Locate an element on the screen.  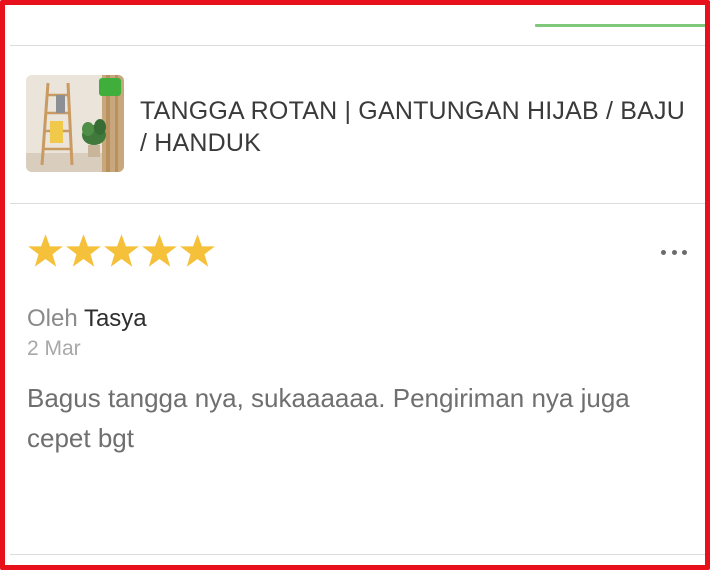
store-badge-icon is located at coordinates (110, 87).